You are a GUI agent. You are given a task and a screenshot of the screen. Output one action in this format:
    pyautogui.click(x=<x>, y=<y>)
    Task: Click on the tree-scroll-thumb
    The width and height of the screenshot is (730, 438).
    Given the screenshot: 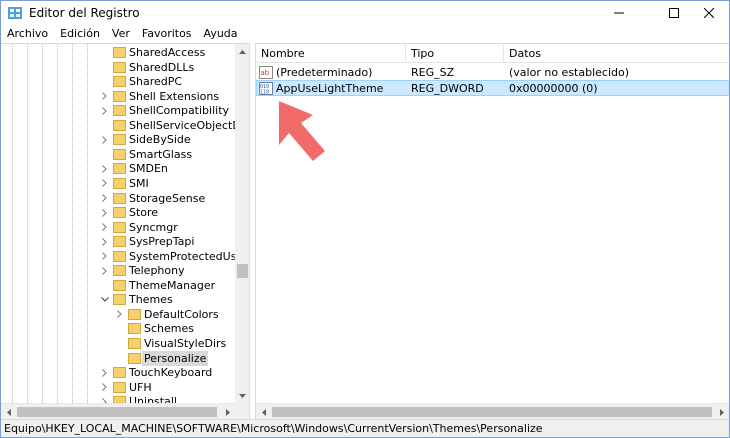 What is the action you would take?
    pyautogui.click(x=242, y=271)
    